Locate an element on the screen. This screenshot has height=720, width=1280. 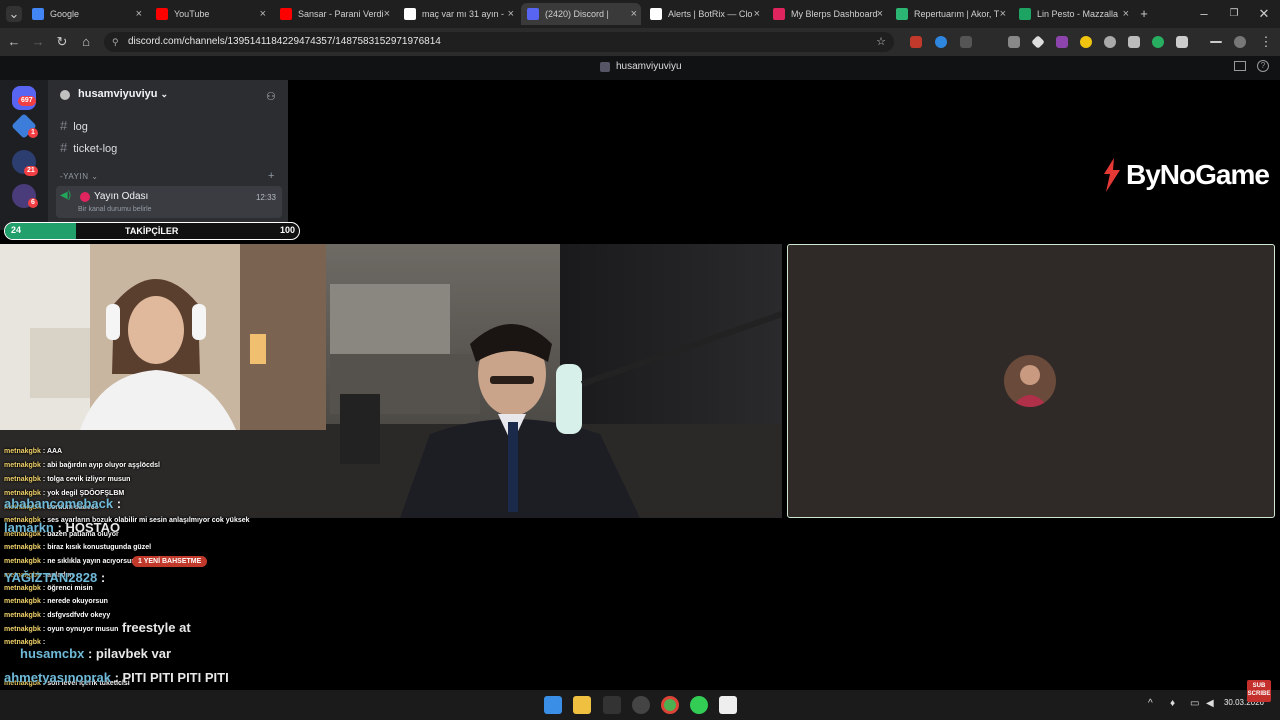
browser-tab: Repertuarım | Akor, T × is located at coordinates (950, 14).